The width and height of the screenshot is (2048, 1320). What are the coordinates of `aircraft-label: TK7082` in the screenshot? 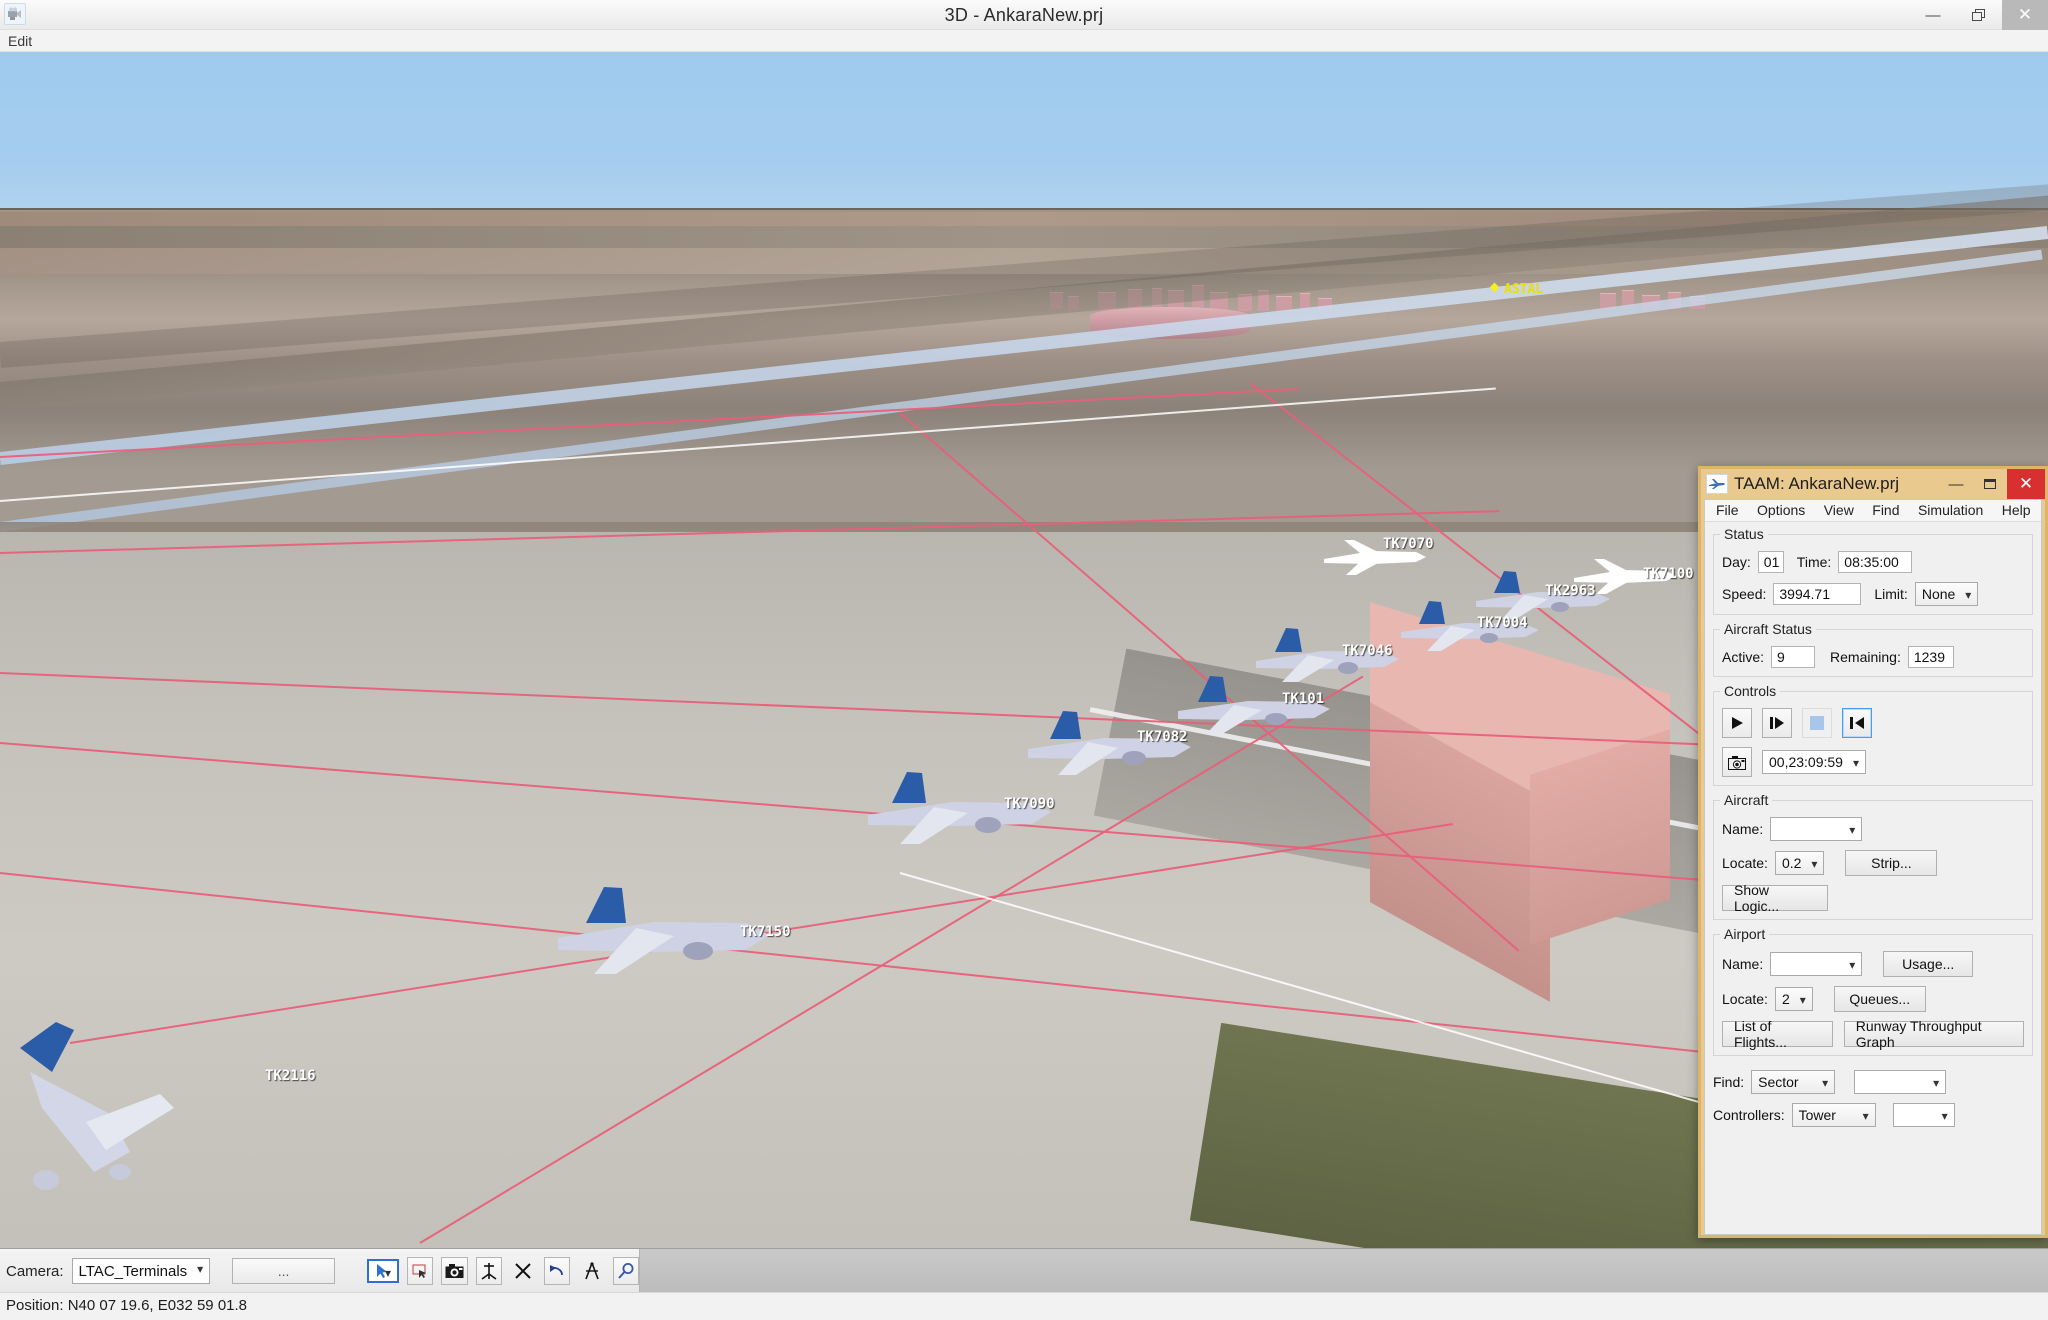 It's located at (1162, 737).